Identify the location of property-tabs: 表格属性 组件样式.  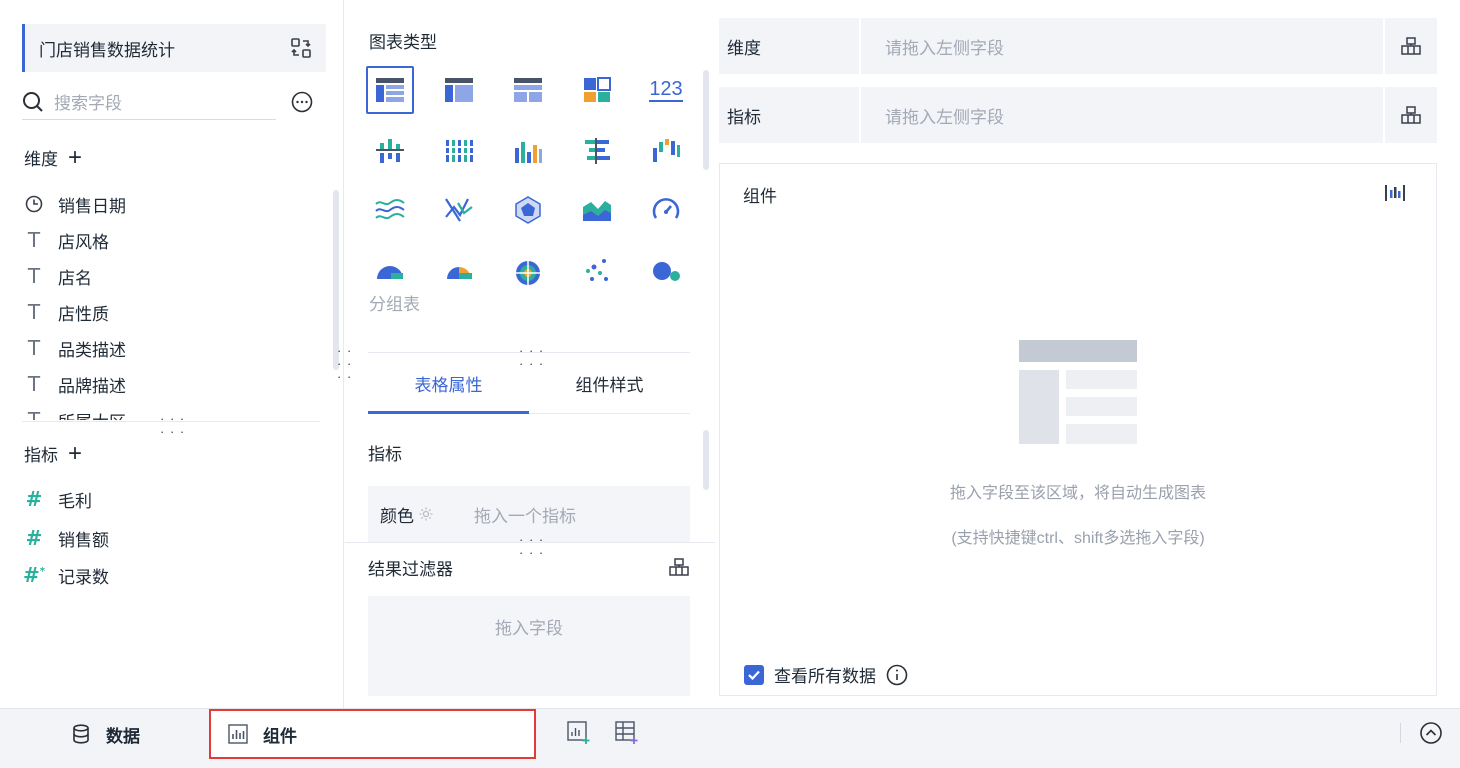
(529, 383).